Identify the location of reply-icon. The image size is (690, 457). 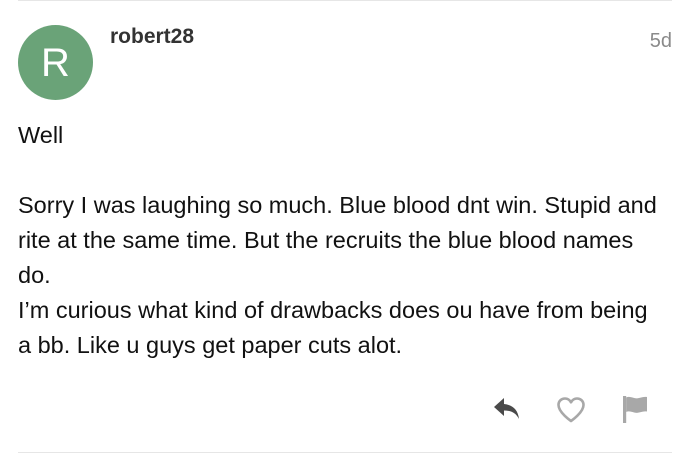
(506, 408).